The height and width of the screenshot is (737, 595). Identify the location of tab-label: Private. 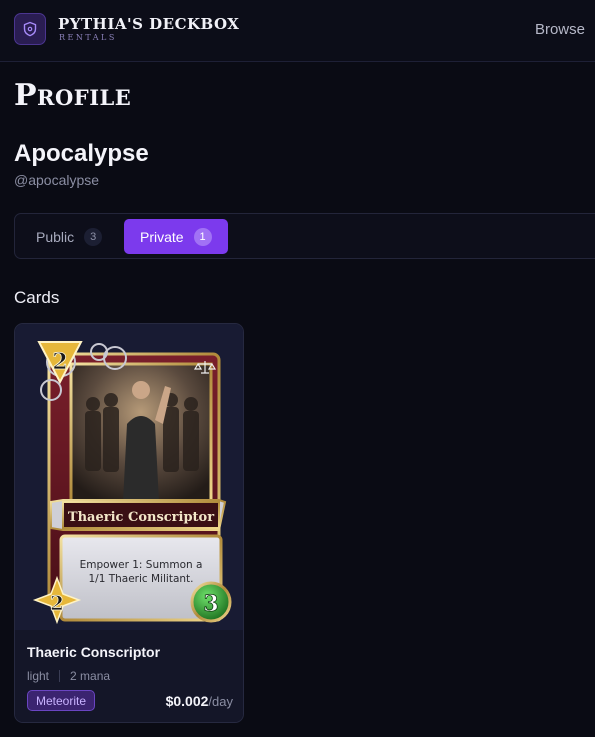
(162, 236).